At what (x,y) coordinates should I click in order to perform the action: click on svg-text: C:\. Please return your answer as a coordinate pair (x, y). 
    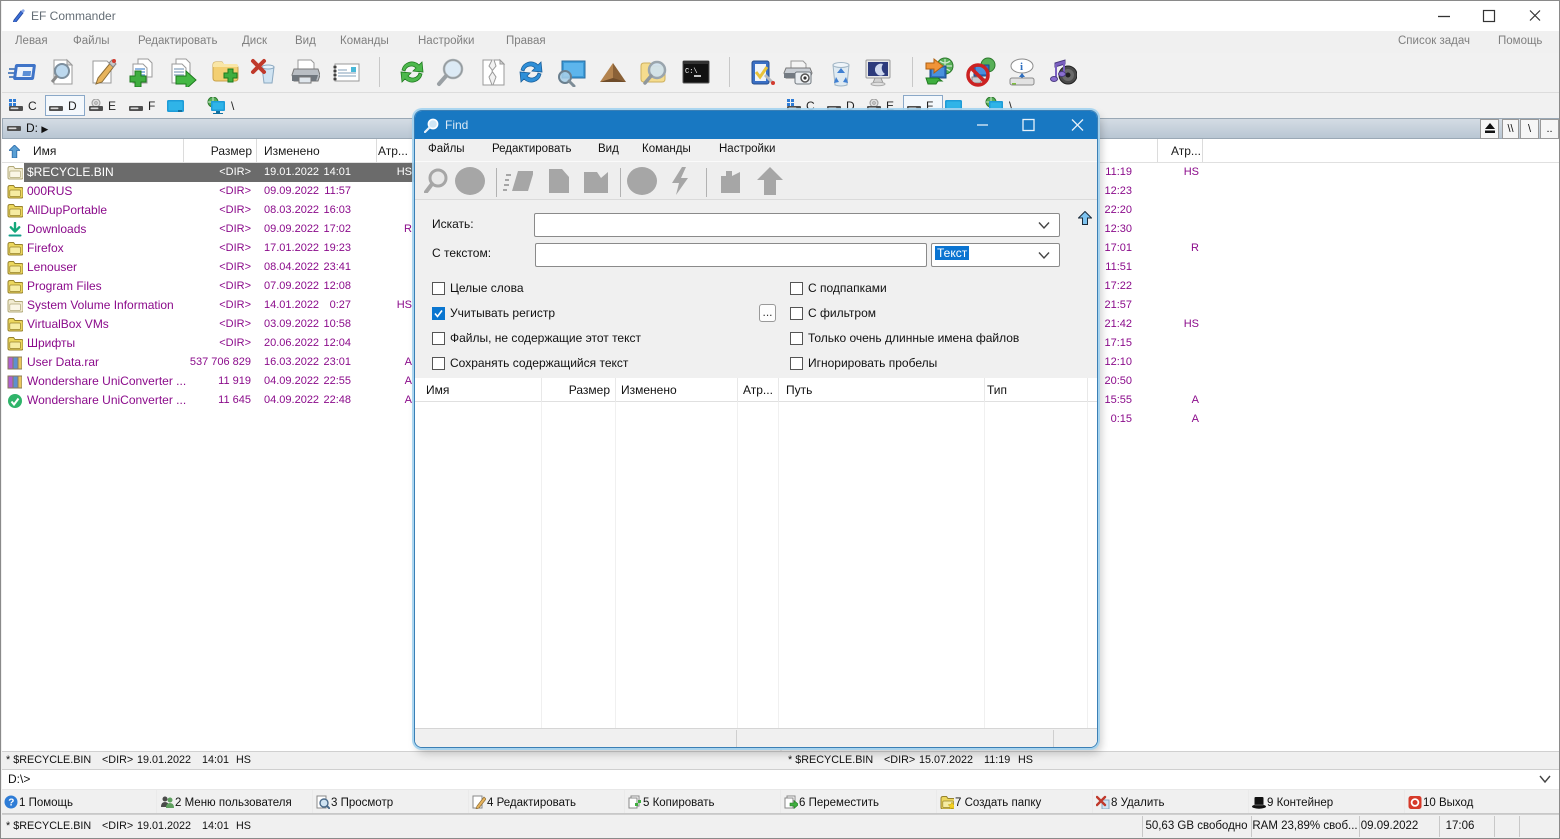
    Looking at the image, I should click on (691, 72).